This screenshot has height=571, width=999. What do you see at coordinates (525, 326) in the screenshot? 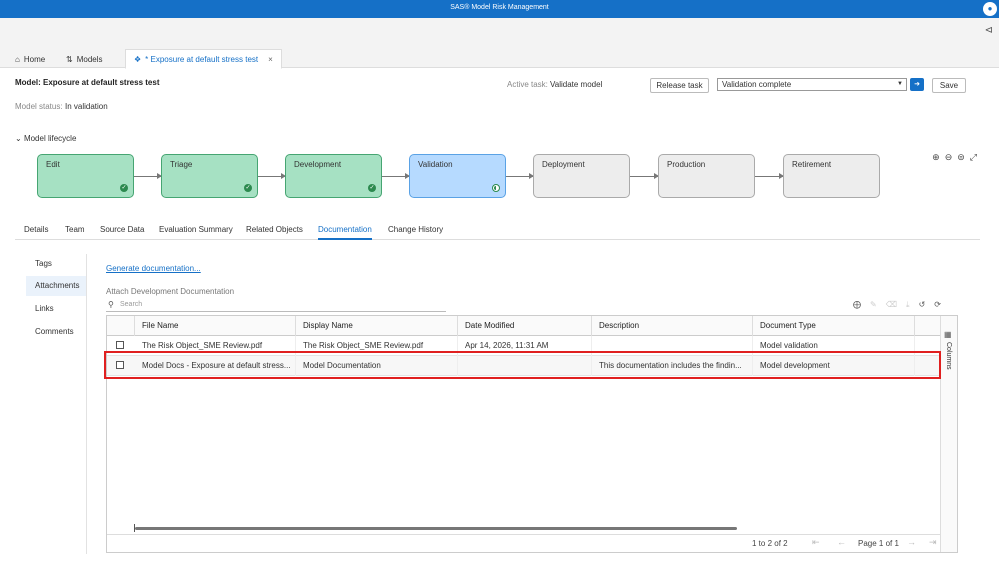
I see `column-date-modified: Date Modified` at bounding box center [525, 326].